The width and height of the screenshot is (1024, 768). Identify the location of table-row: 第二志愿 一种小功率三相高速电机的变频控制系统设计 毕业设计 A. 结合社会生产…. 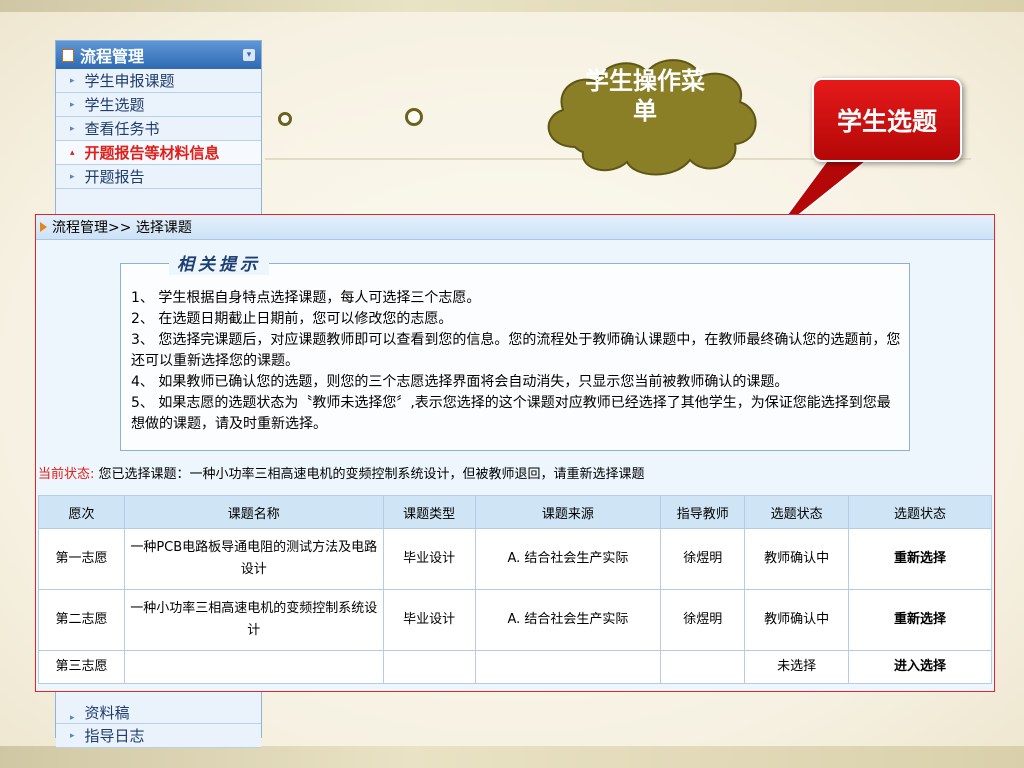
(515, 620).